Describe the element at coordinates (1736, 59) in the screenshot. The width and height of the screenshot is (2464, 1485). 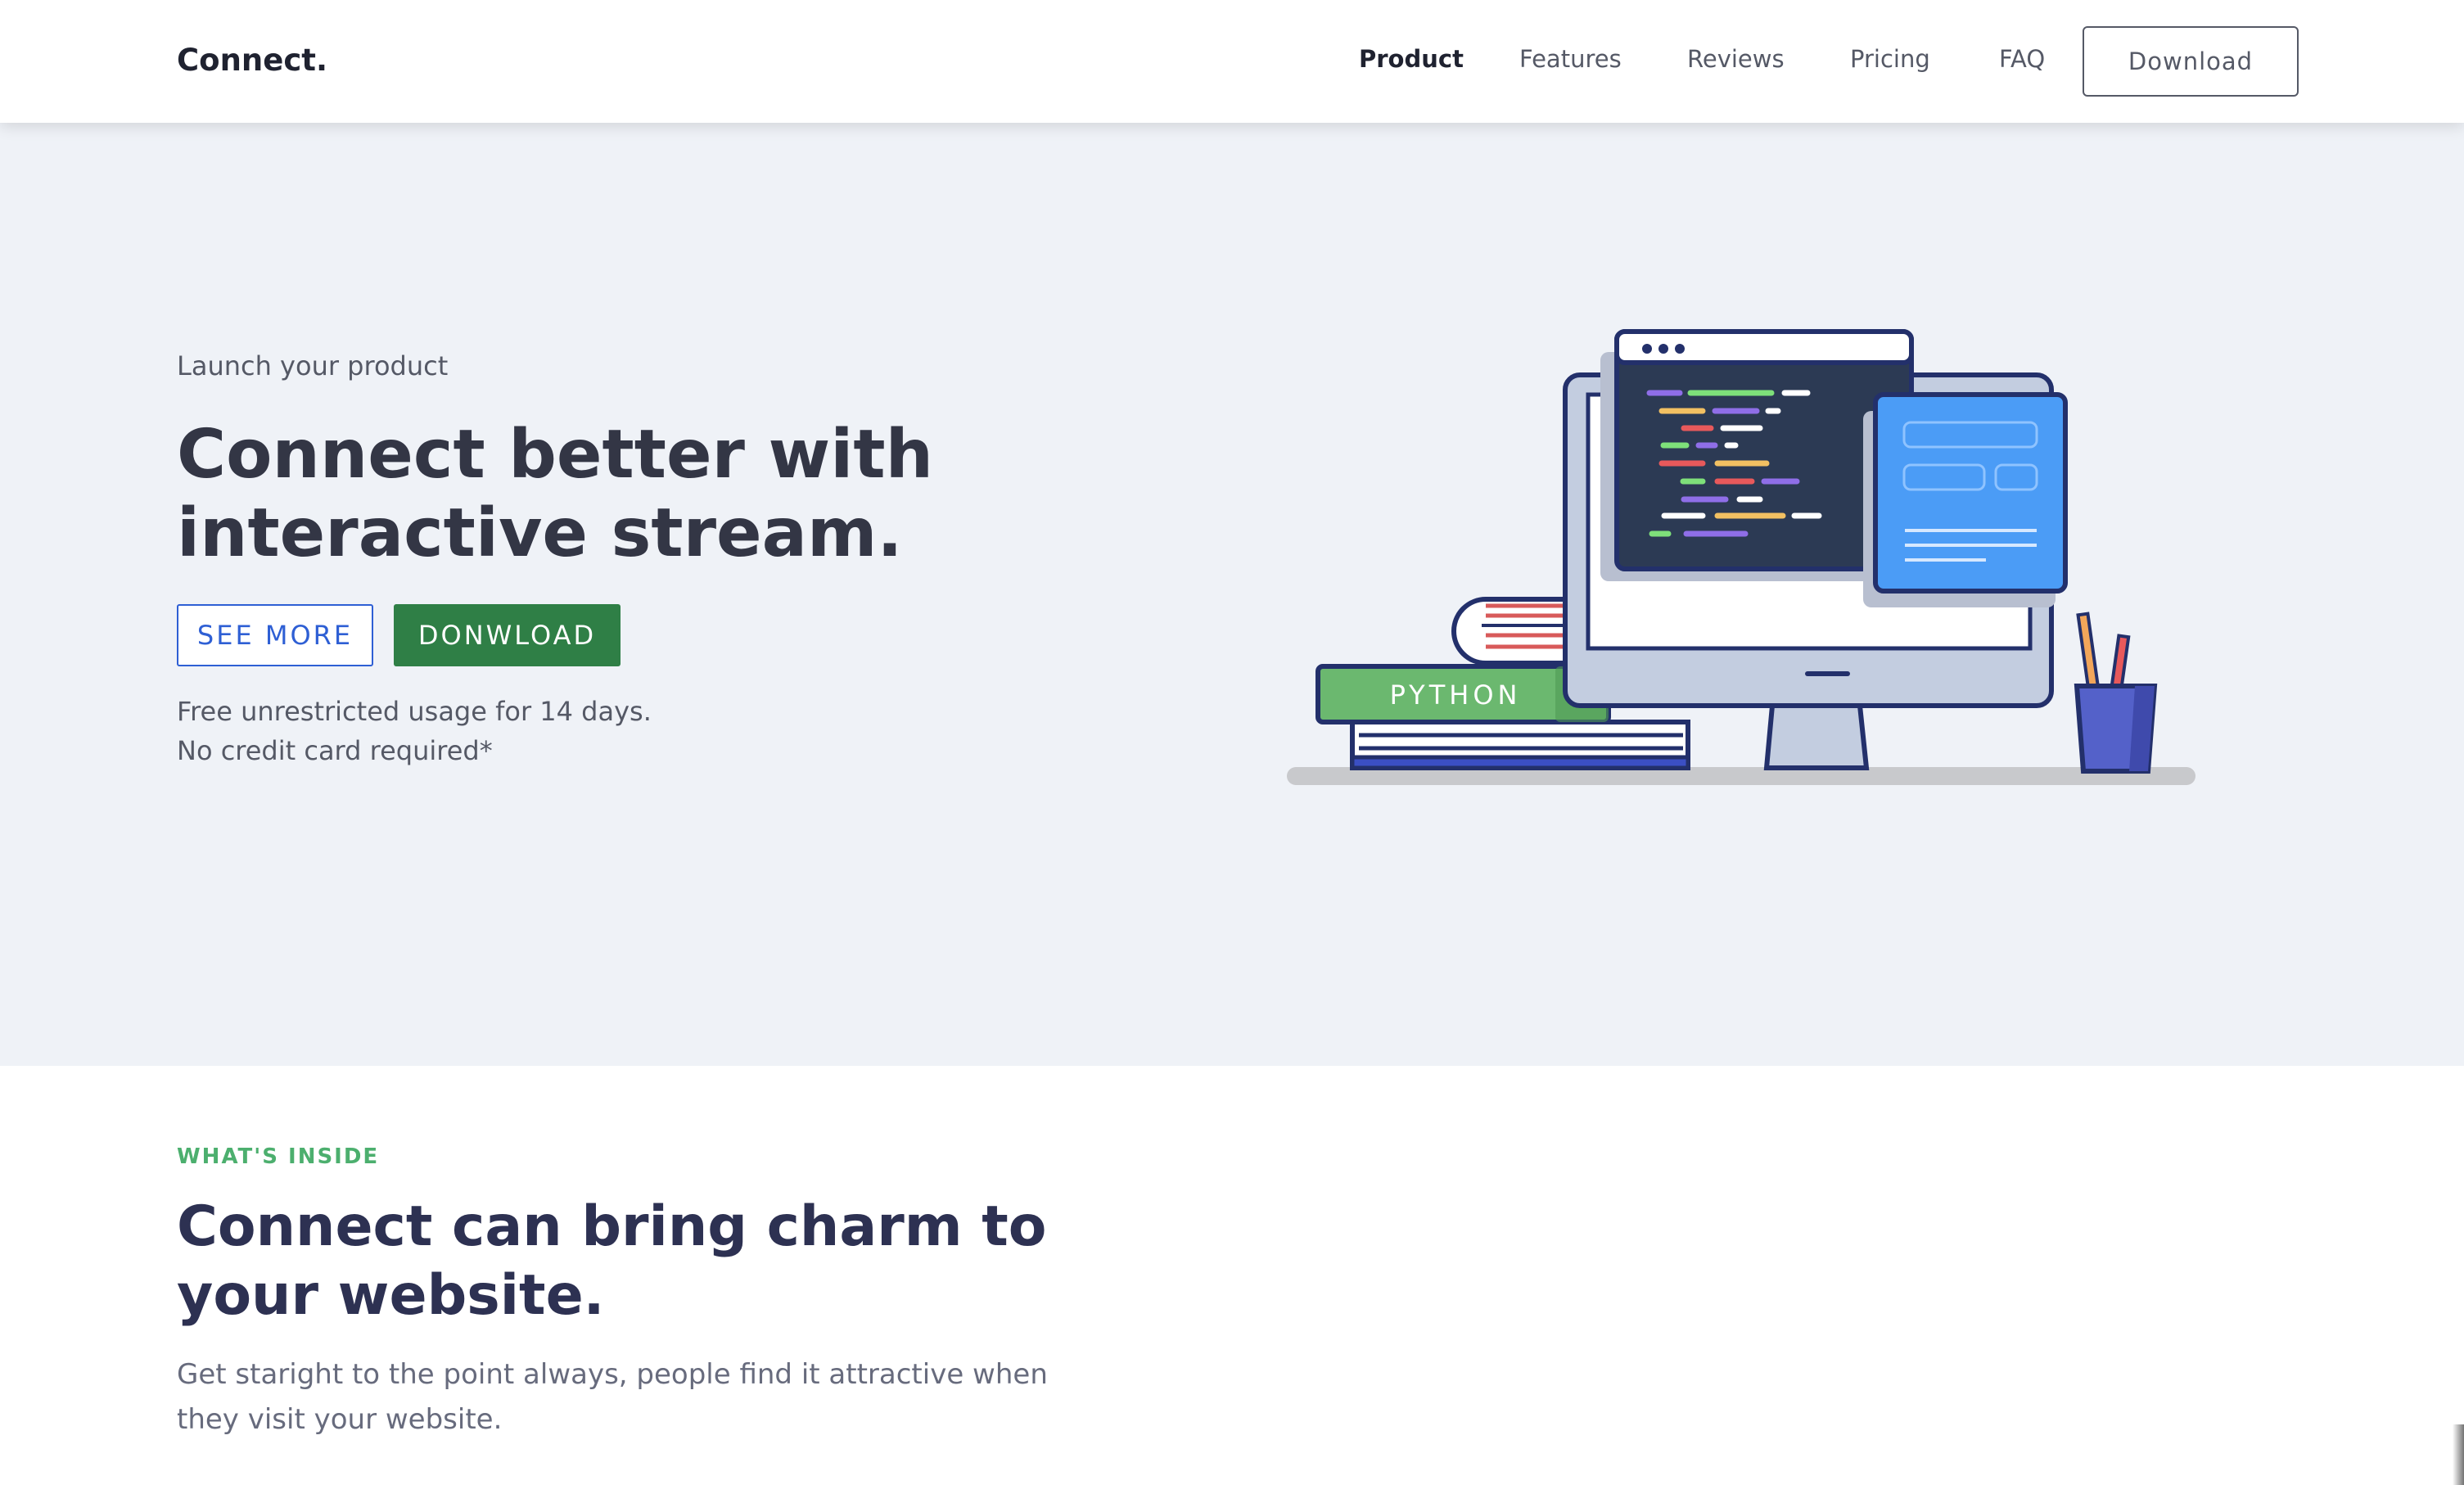
I see `nav-link-reviews: Reviews` at that location.